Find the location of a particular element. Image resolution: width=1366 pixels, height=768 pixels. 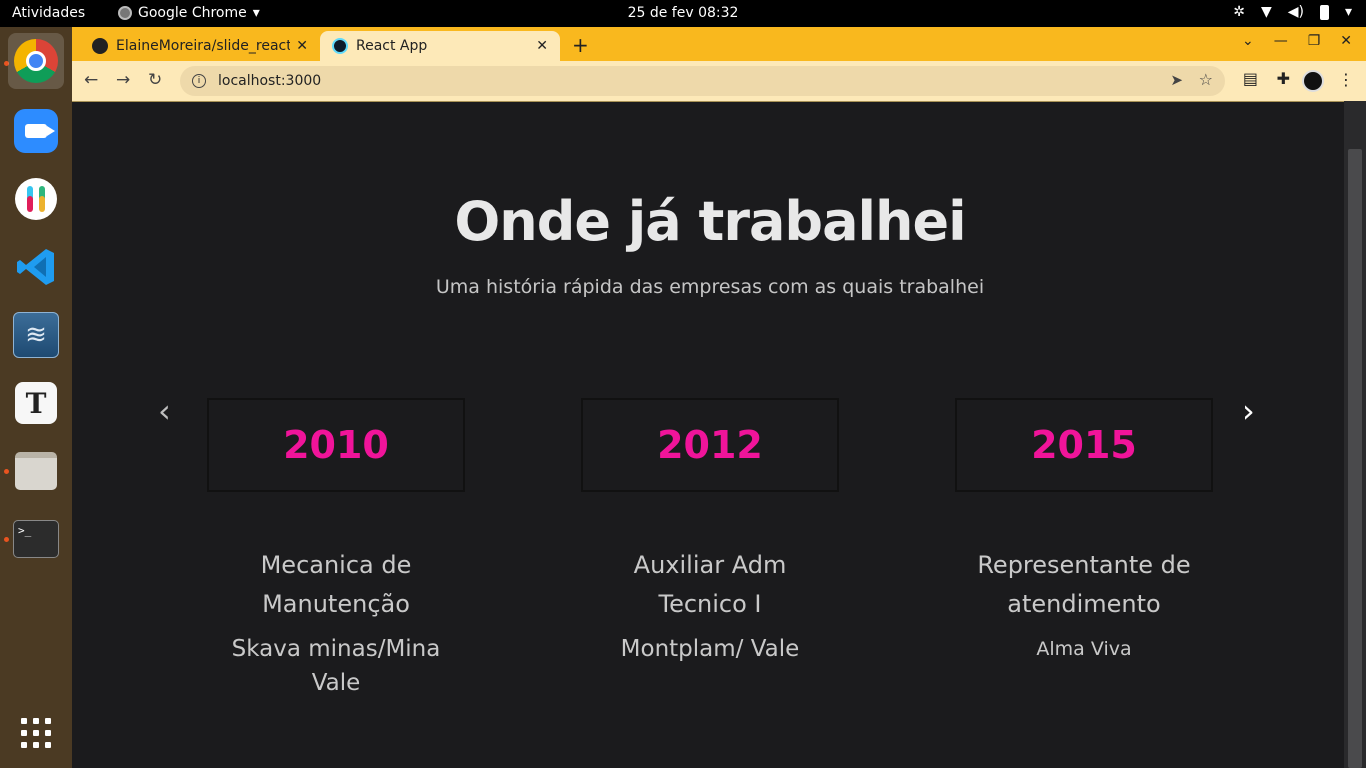

page-scrollbar is located at coordinates (1355, 434).